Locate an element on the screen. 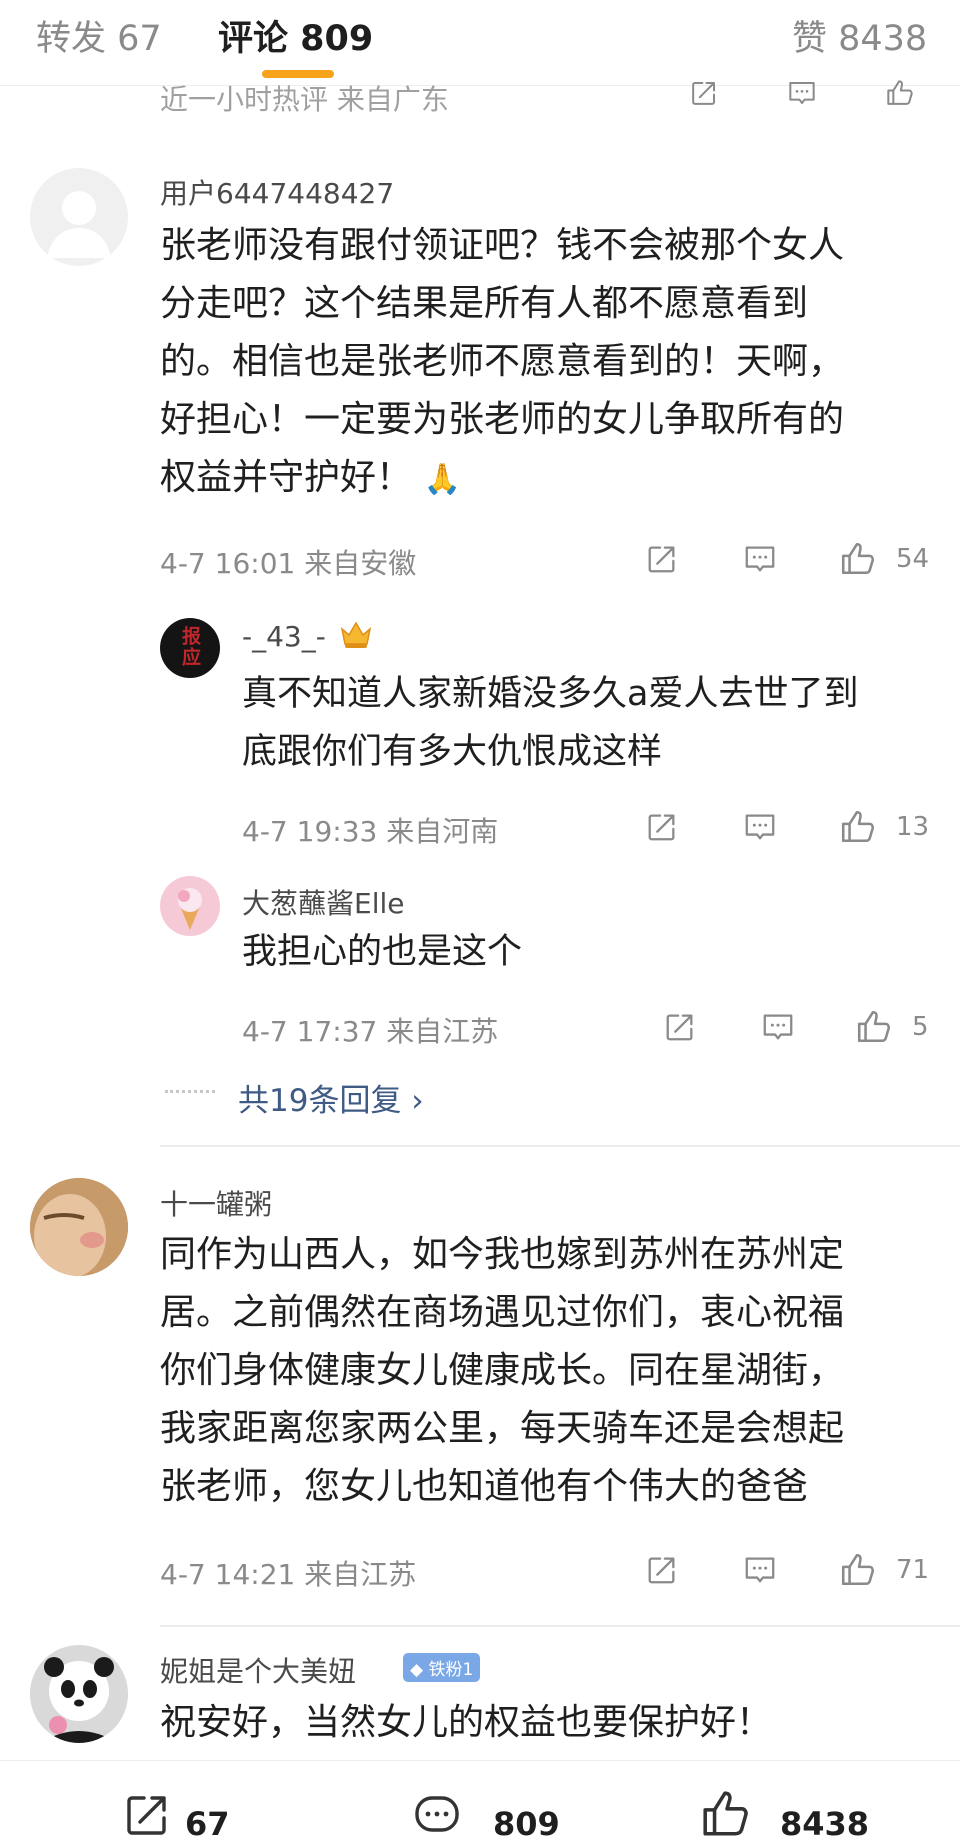  like-count: 71 is located at coordinates (913, 1570).